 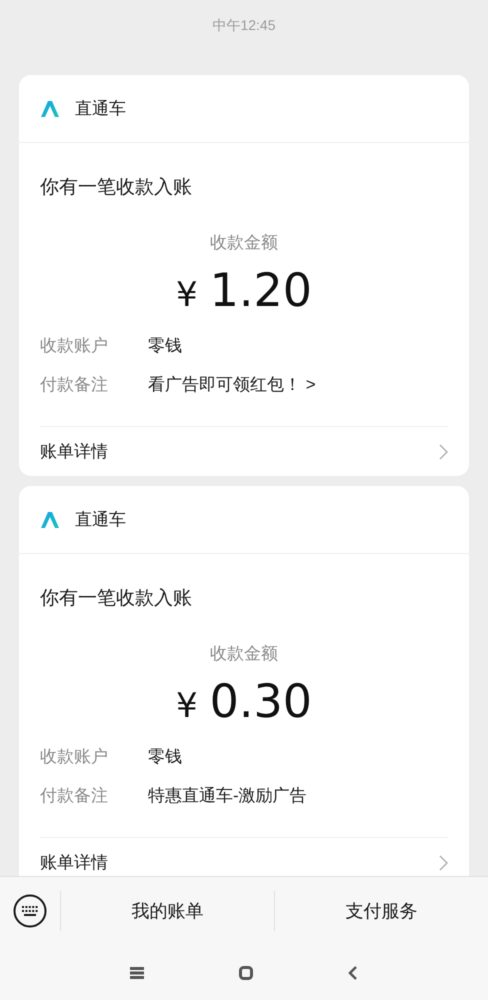 What do you see at coordinates (244, 25) in the screenshot?
I see `timestamp: 中午12:45` at bounding box center [244, 25].